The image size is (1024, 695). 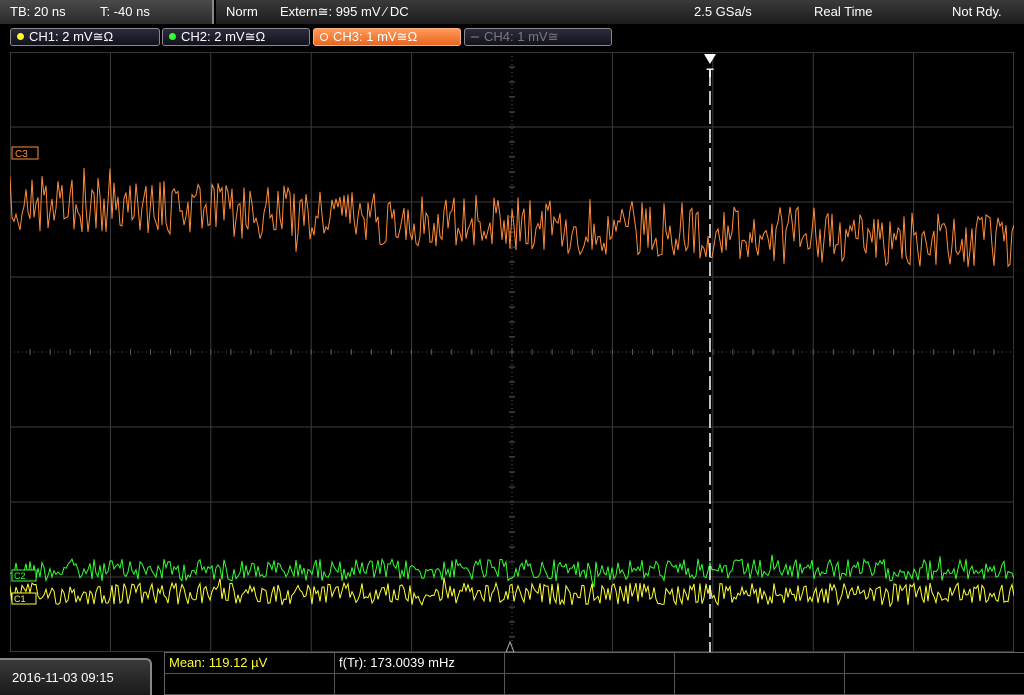 What do you see at coordinates (521, 36) in the screenshot?
I see `channel-4-label: CH4: 1 mV≅` at bounding box center [521, 36].